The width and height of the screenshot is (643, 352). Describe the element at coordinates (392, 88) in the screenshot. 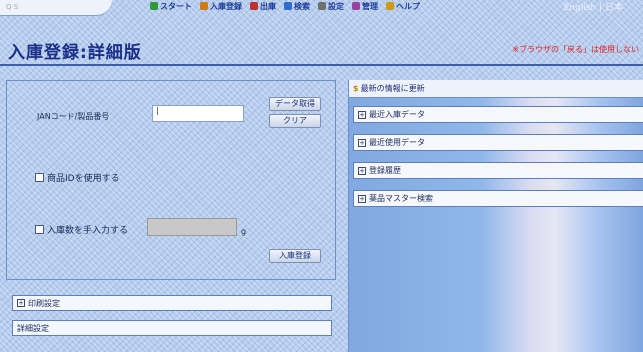

I see `refresh-info-label: 最新の情報に更新` at that location.